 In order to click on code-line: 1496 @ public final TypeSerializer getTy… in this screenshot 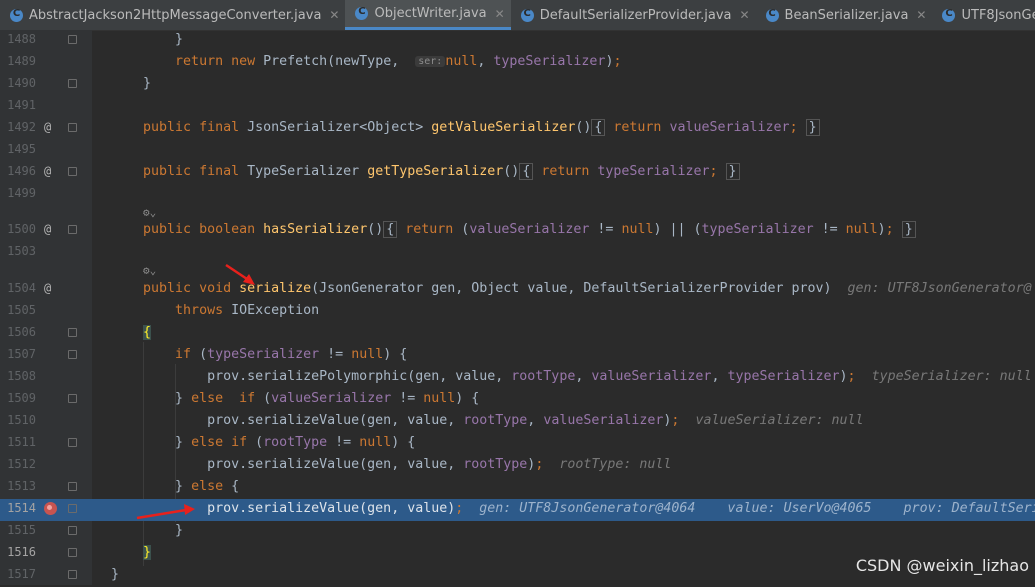, I will do `click(517, 173)`.